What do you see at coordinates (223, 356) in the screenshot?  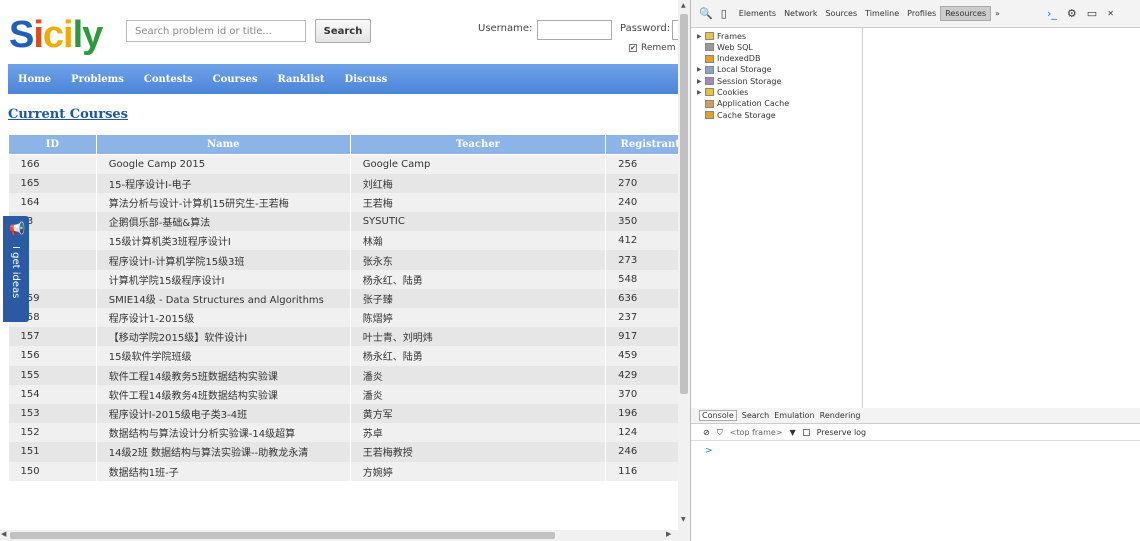 I see `course-name-link: 15级软件学院班级` at bounding box center [223, 356].